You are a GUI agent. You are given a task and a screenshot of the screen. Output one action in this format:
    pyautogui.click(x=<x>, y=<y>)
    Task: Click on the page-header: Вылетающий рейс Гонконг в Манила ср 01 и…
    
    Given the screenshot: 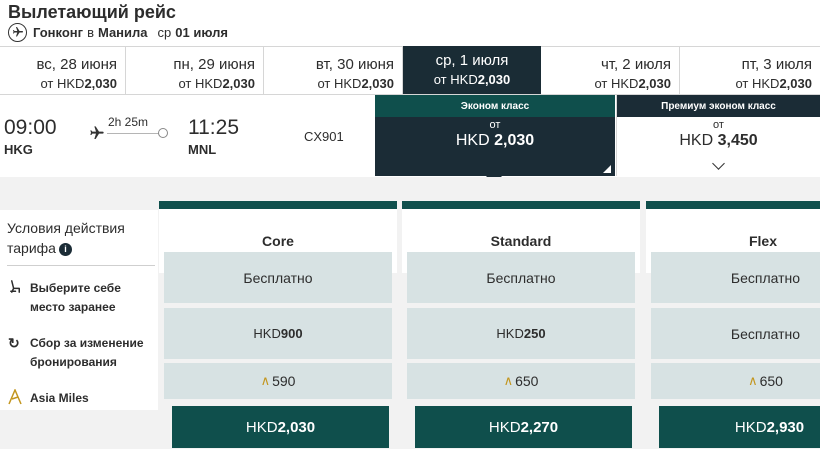 What is the action you would take?
    pyautogui.click(x=410, y=23)
    